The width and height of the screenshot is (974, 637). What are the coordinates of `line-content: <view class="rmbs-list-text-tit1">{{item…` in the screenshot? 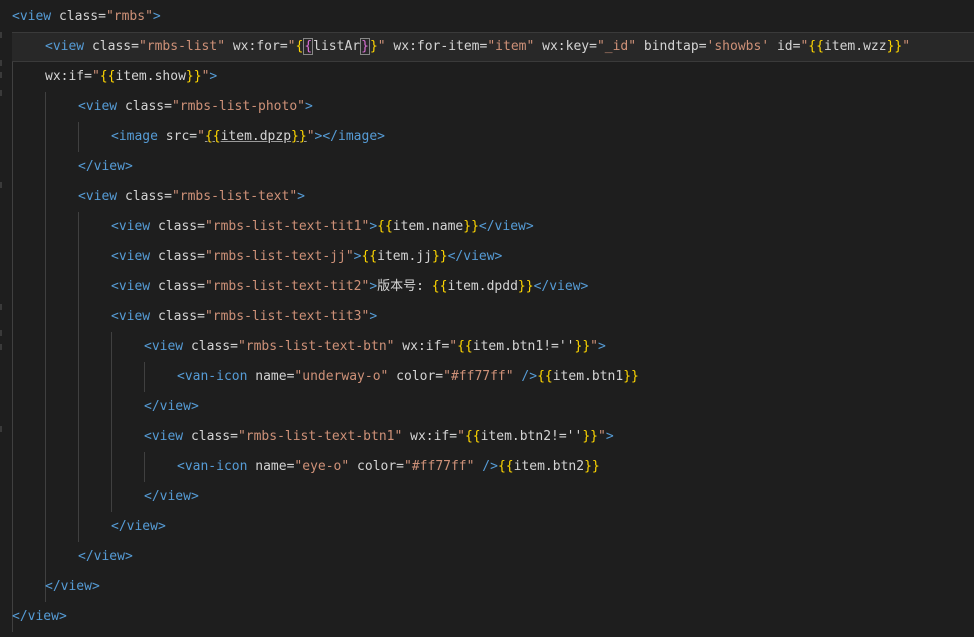 It's located at (322, 227).